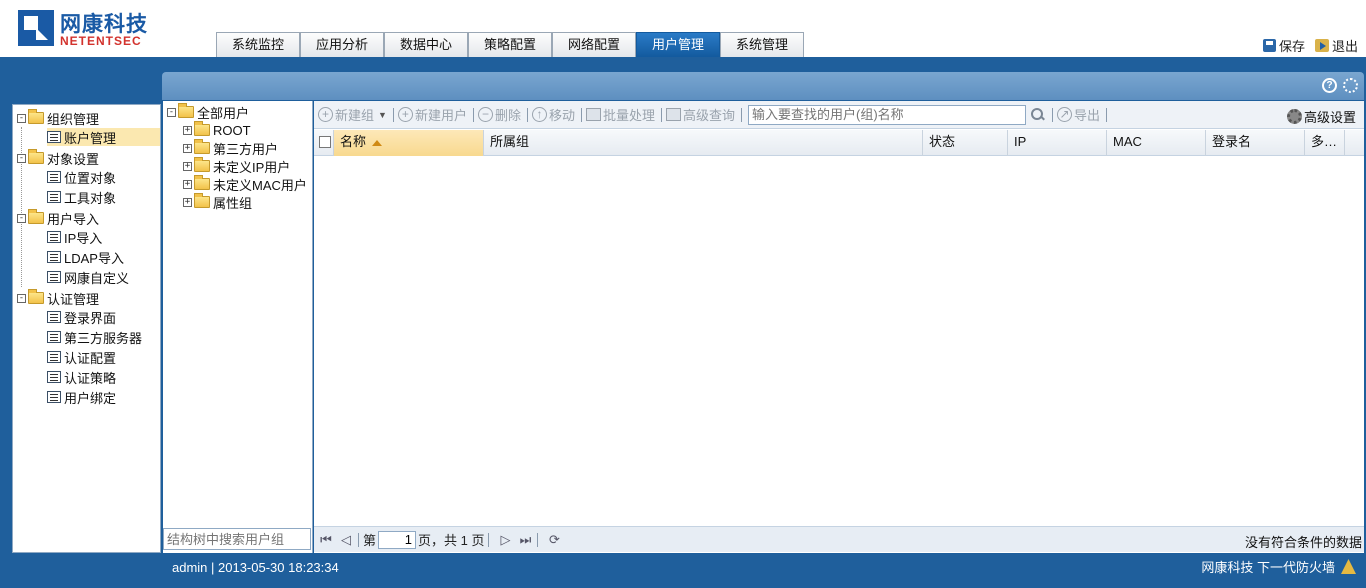  I want to click on nav-group-org: - 组织管理, so click(58, 118).